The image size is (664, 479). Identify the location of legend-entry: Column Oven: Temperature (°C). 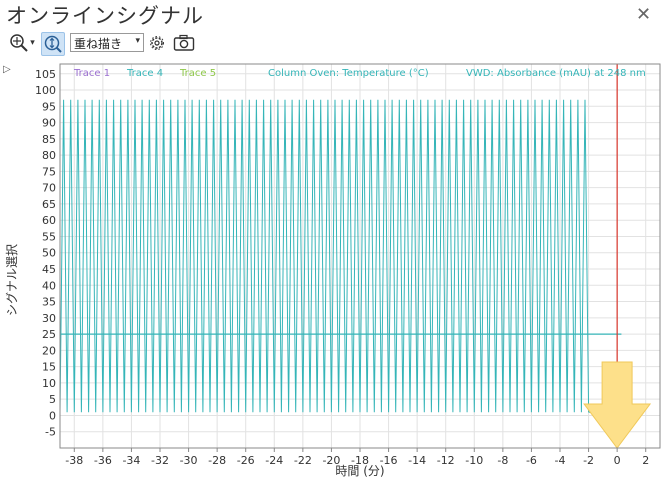
(348, 73).